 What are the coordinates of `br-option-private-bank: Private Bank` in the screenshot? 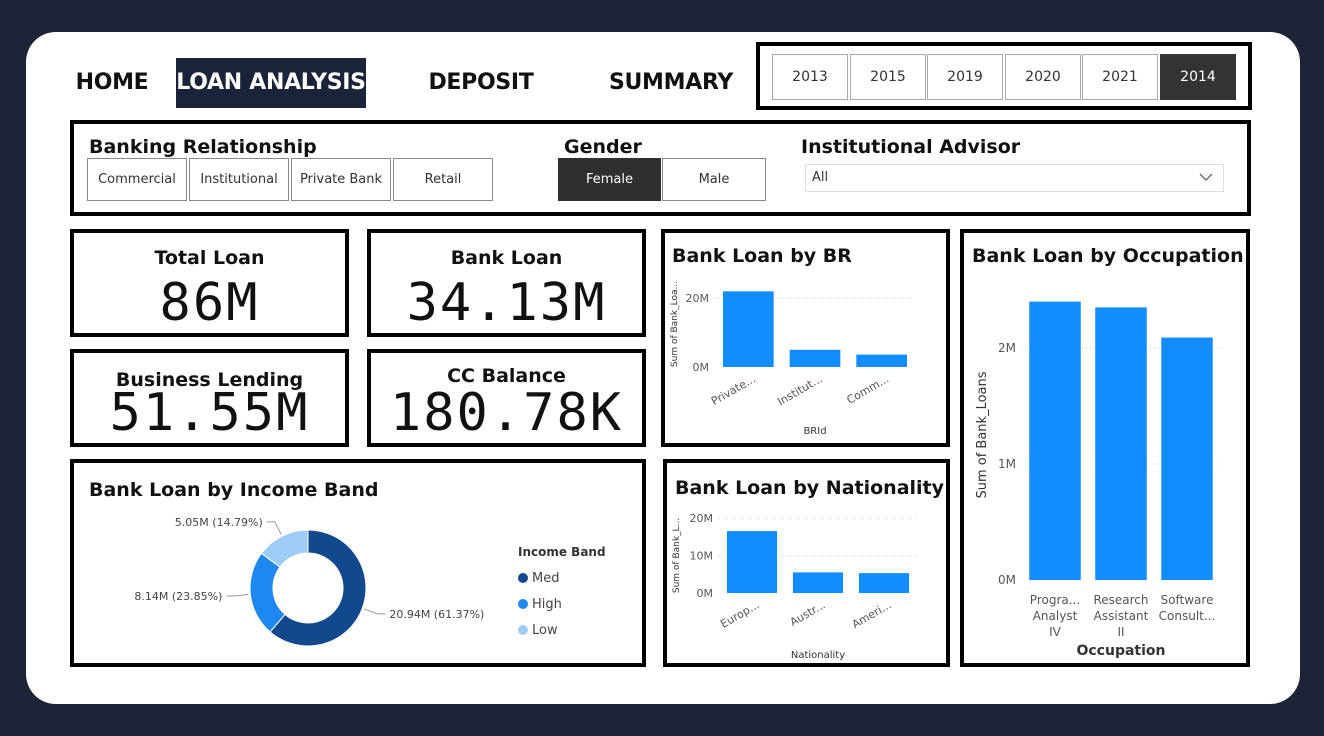 It's located at (341, 179).